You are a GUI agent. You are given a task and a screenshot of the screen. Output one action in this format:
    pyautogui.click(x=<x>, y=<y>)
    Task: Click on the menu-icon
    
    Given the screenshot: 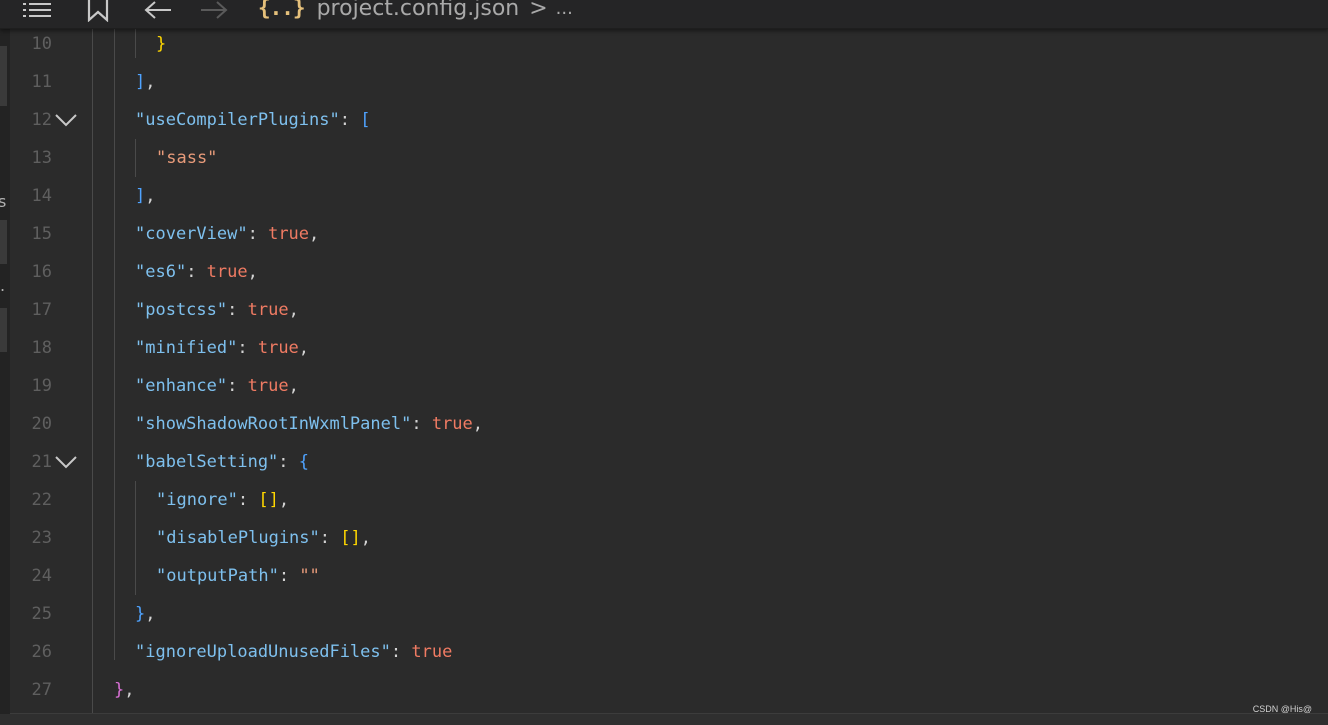 What is the action you would take?
    pyautogui.click(x=37, y=11)
    